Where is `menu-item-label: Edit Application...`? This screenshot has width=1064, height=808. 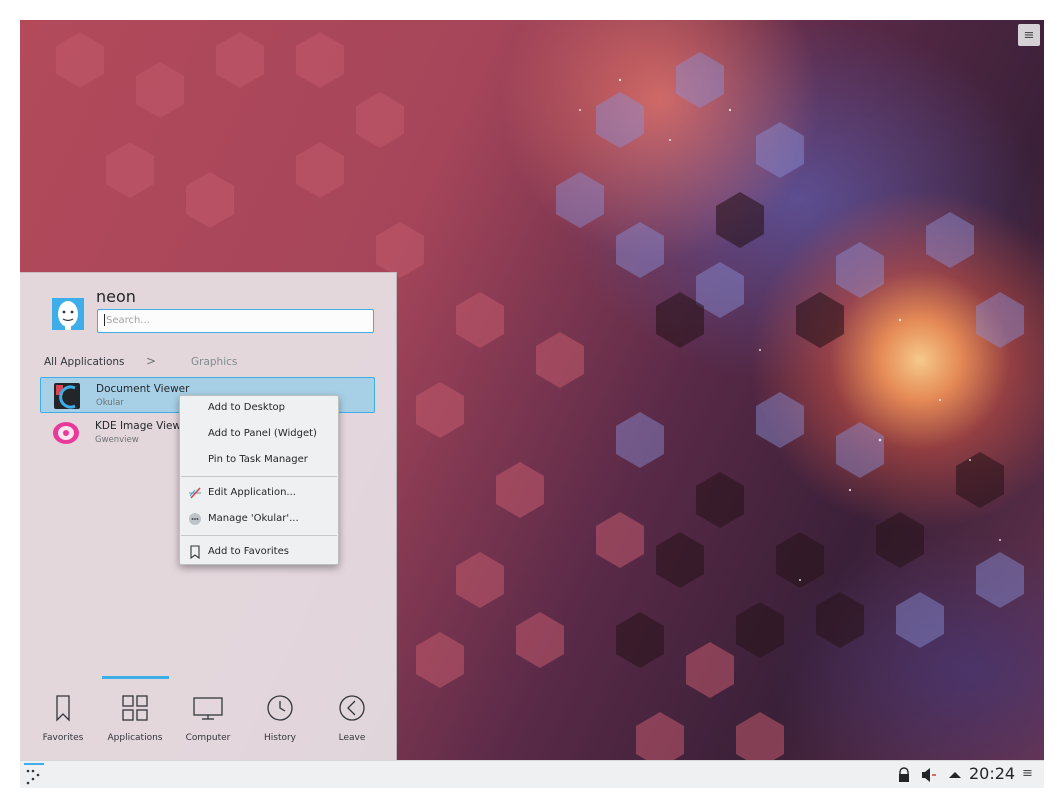 menu-item-label: Edit Application... is located at coordinates (252, 492).